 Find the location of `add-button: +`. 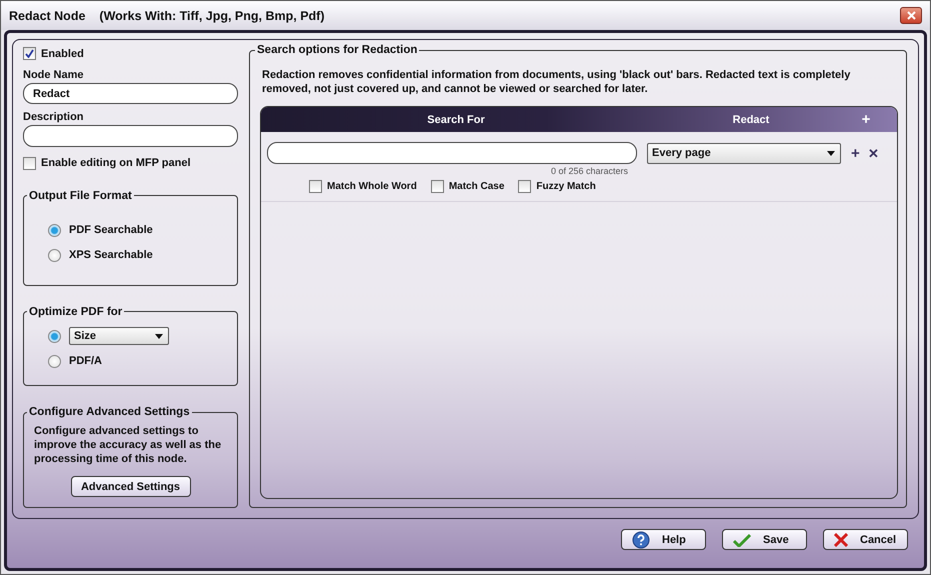

add-button: + is located at coordinates (855, 153).